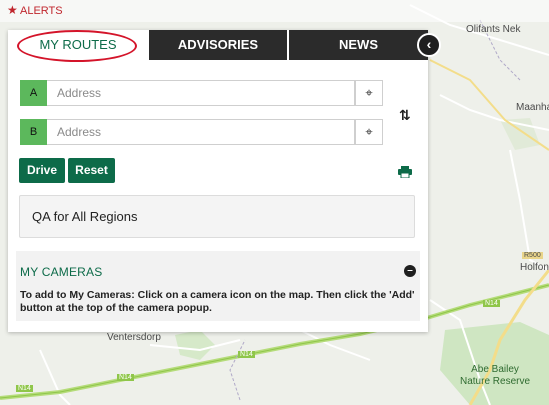  I want to click on address-row-a: A ⌖, so click(201, 93).